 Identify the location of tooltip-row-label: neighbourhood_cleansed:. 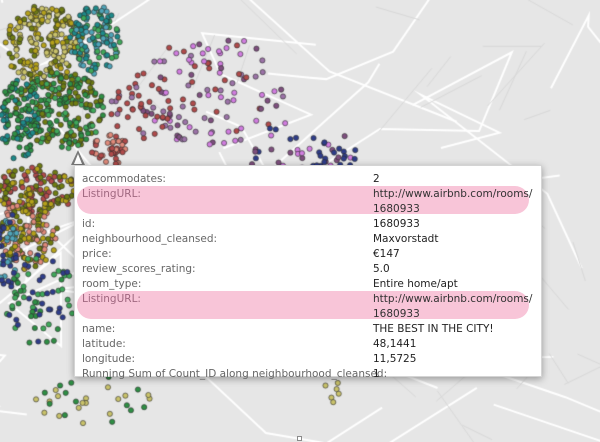
(150, 239).